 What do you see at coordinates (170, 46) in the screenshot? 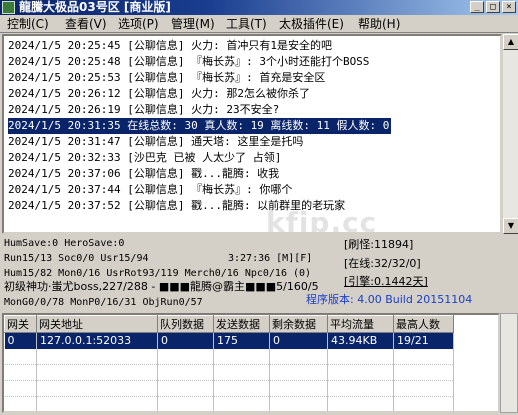
I see `log-line: 2024/1/5 20:25:45 [公聊信息] 火力: 首冲只有1是安全的吧` at bounding box center [170, 46].